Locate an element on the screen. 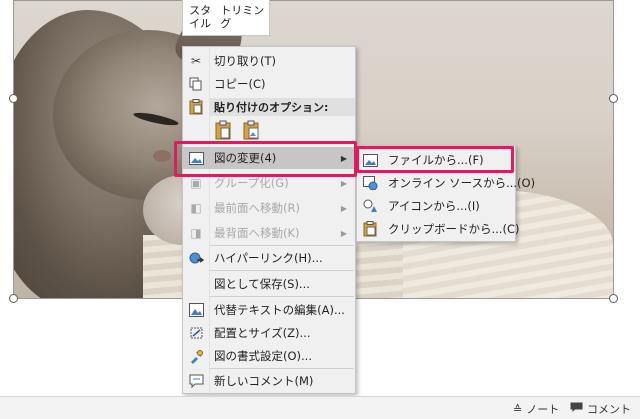 The width and height of the screenshot is (640, 419). comments-label: コメント is located at coordinates (609, 409).